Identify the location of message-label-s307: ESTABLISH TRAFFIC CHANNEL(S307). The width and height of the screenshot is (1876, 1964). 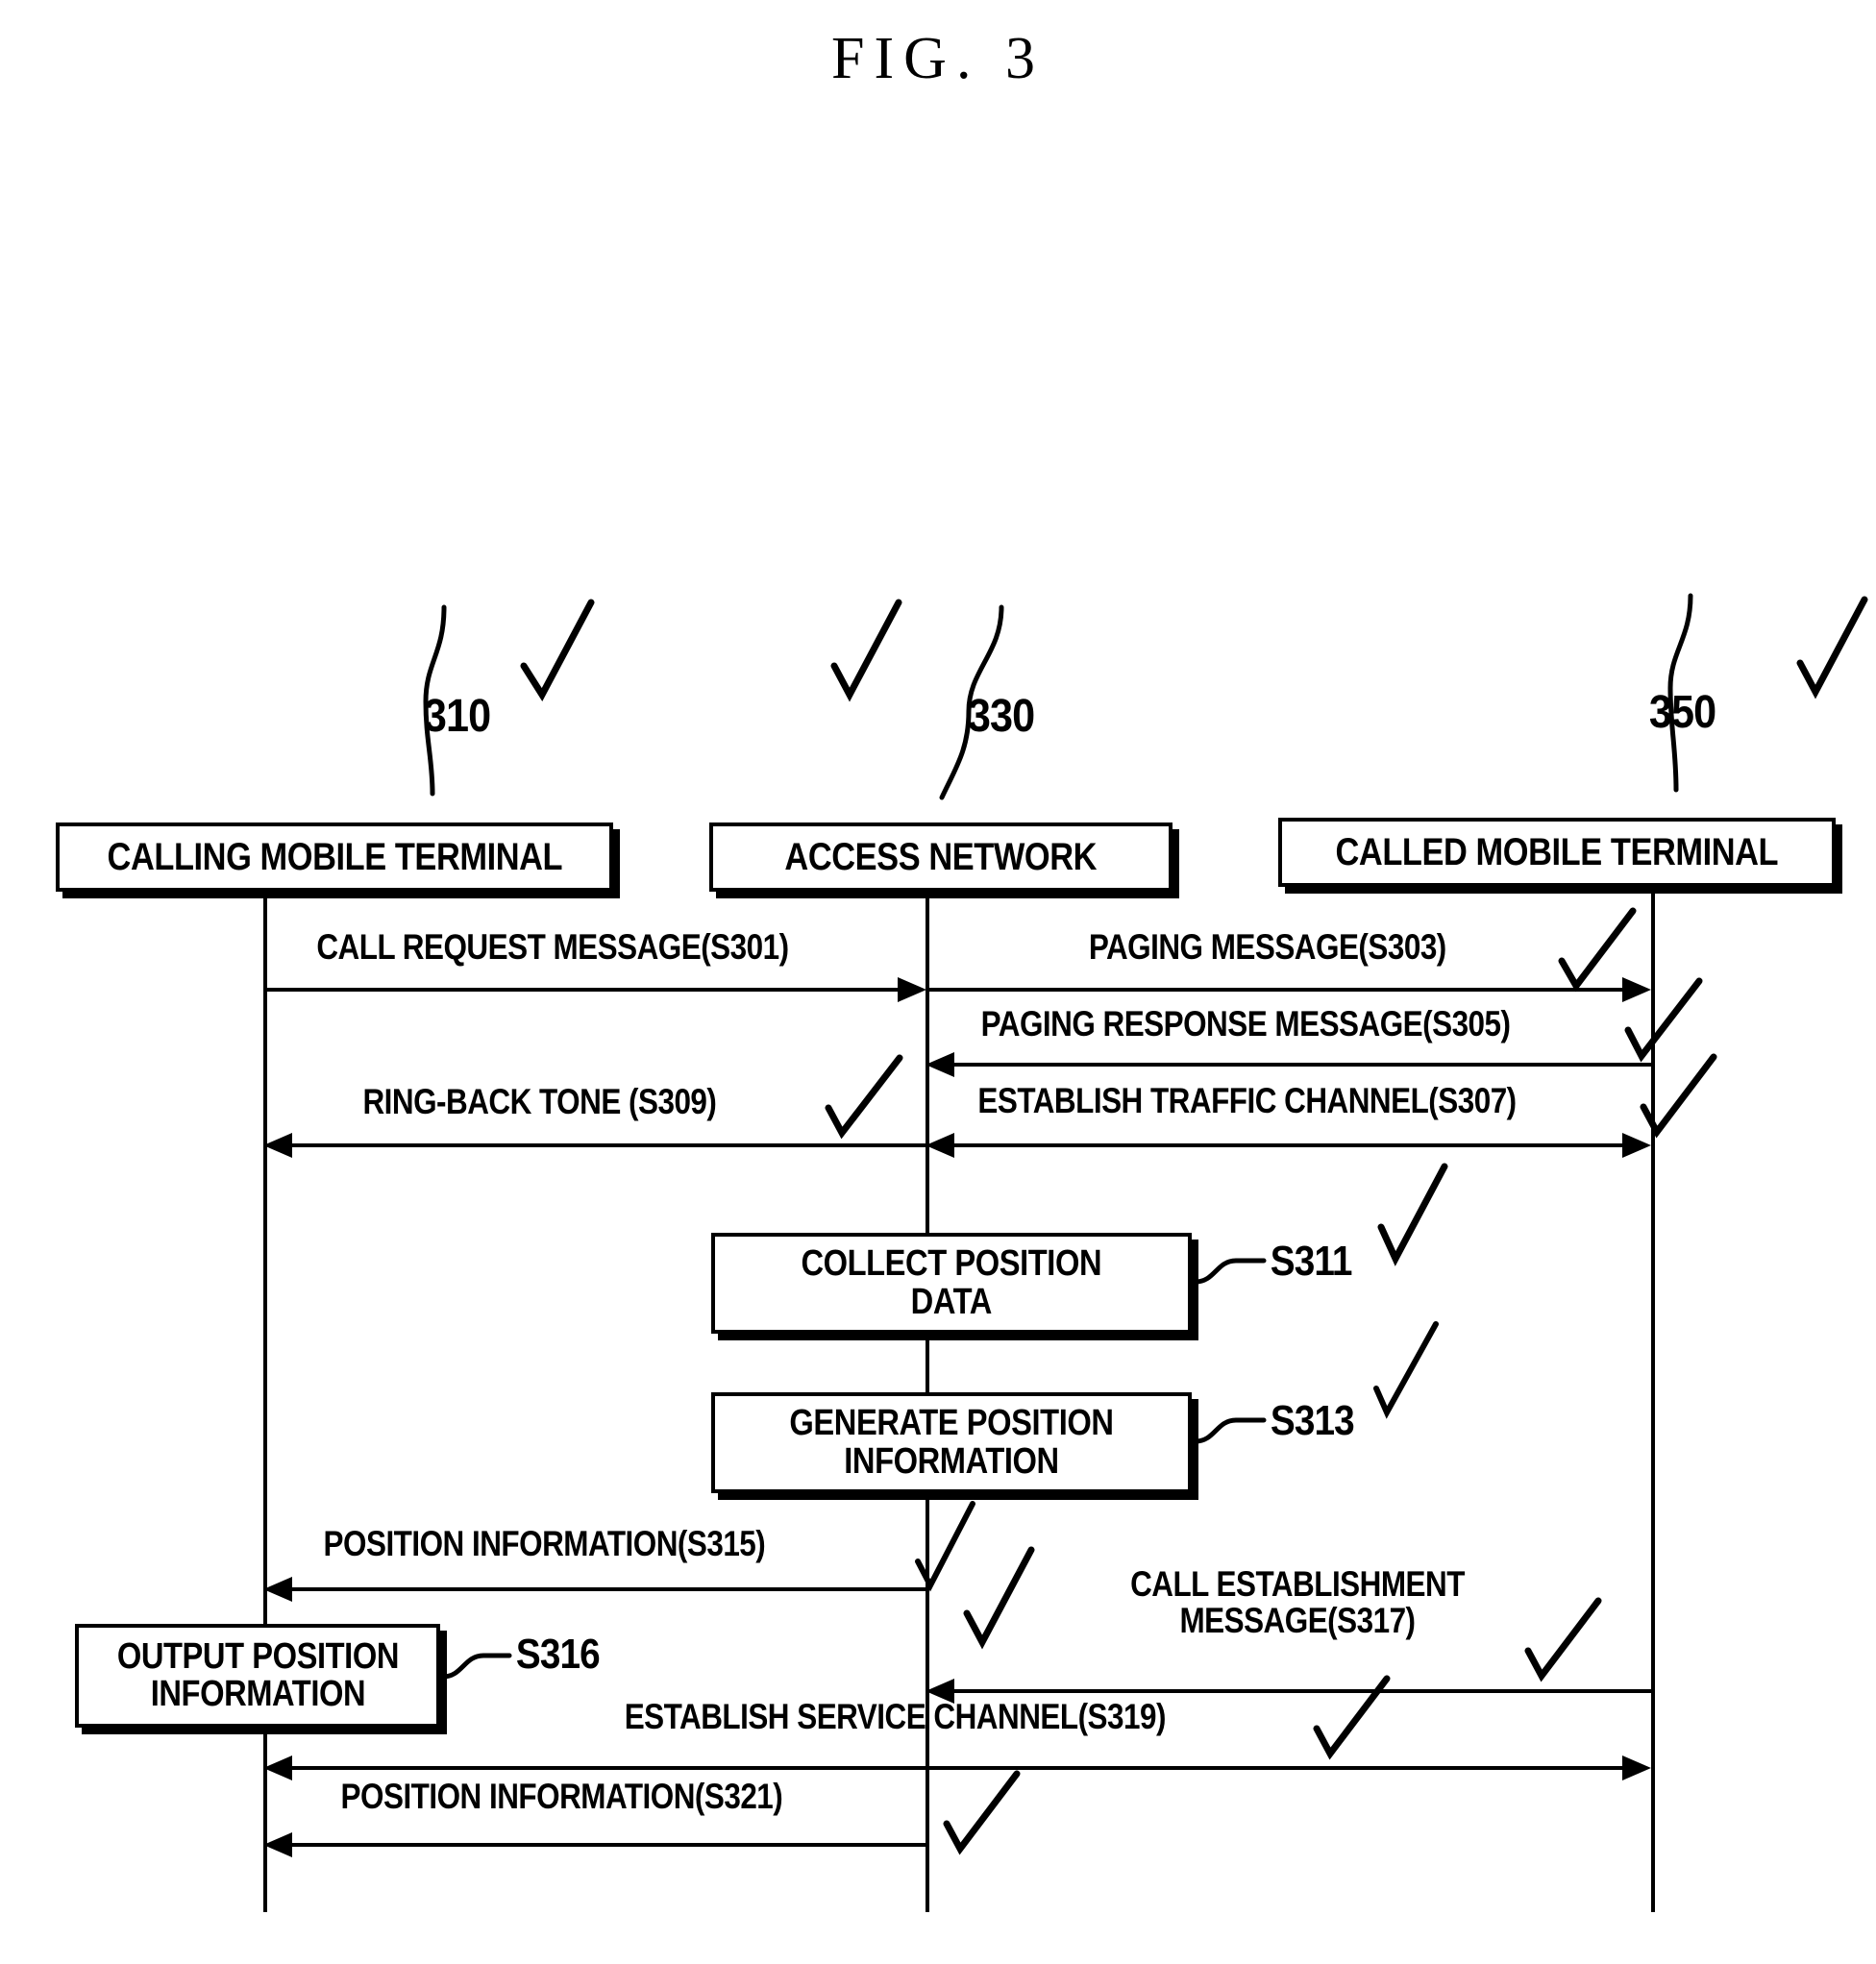
(1247, 1100).